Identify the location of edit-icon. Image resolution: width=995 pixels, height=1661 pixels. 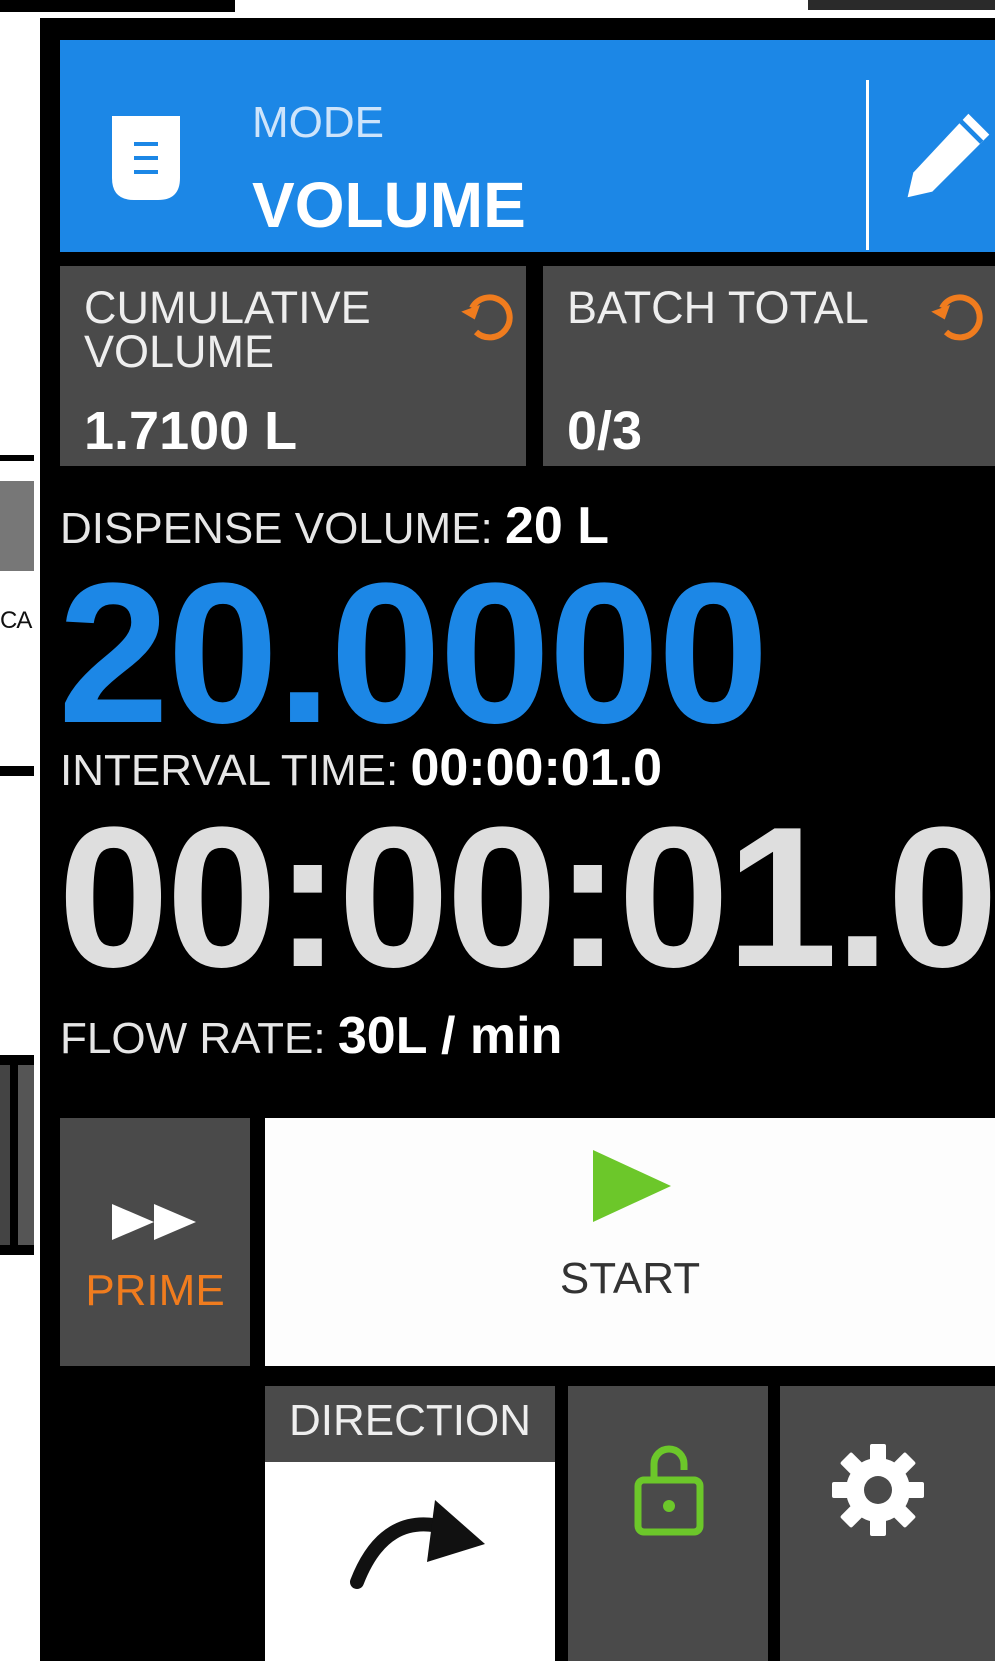
(947, 155).